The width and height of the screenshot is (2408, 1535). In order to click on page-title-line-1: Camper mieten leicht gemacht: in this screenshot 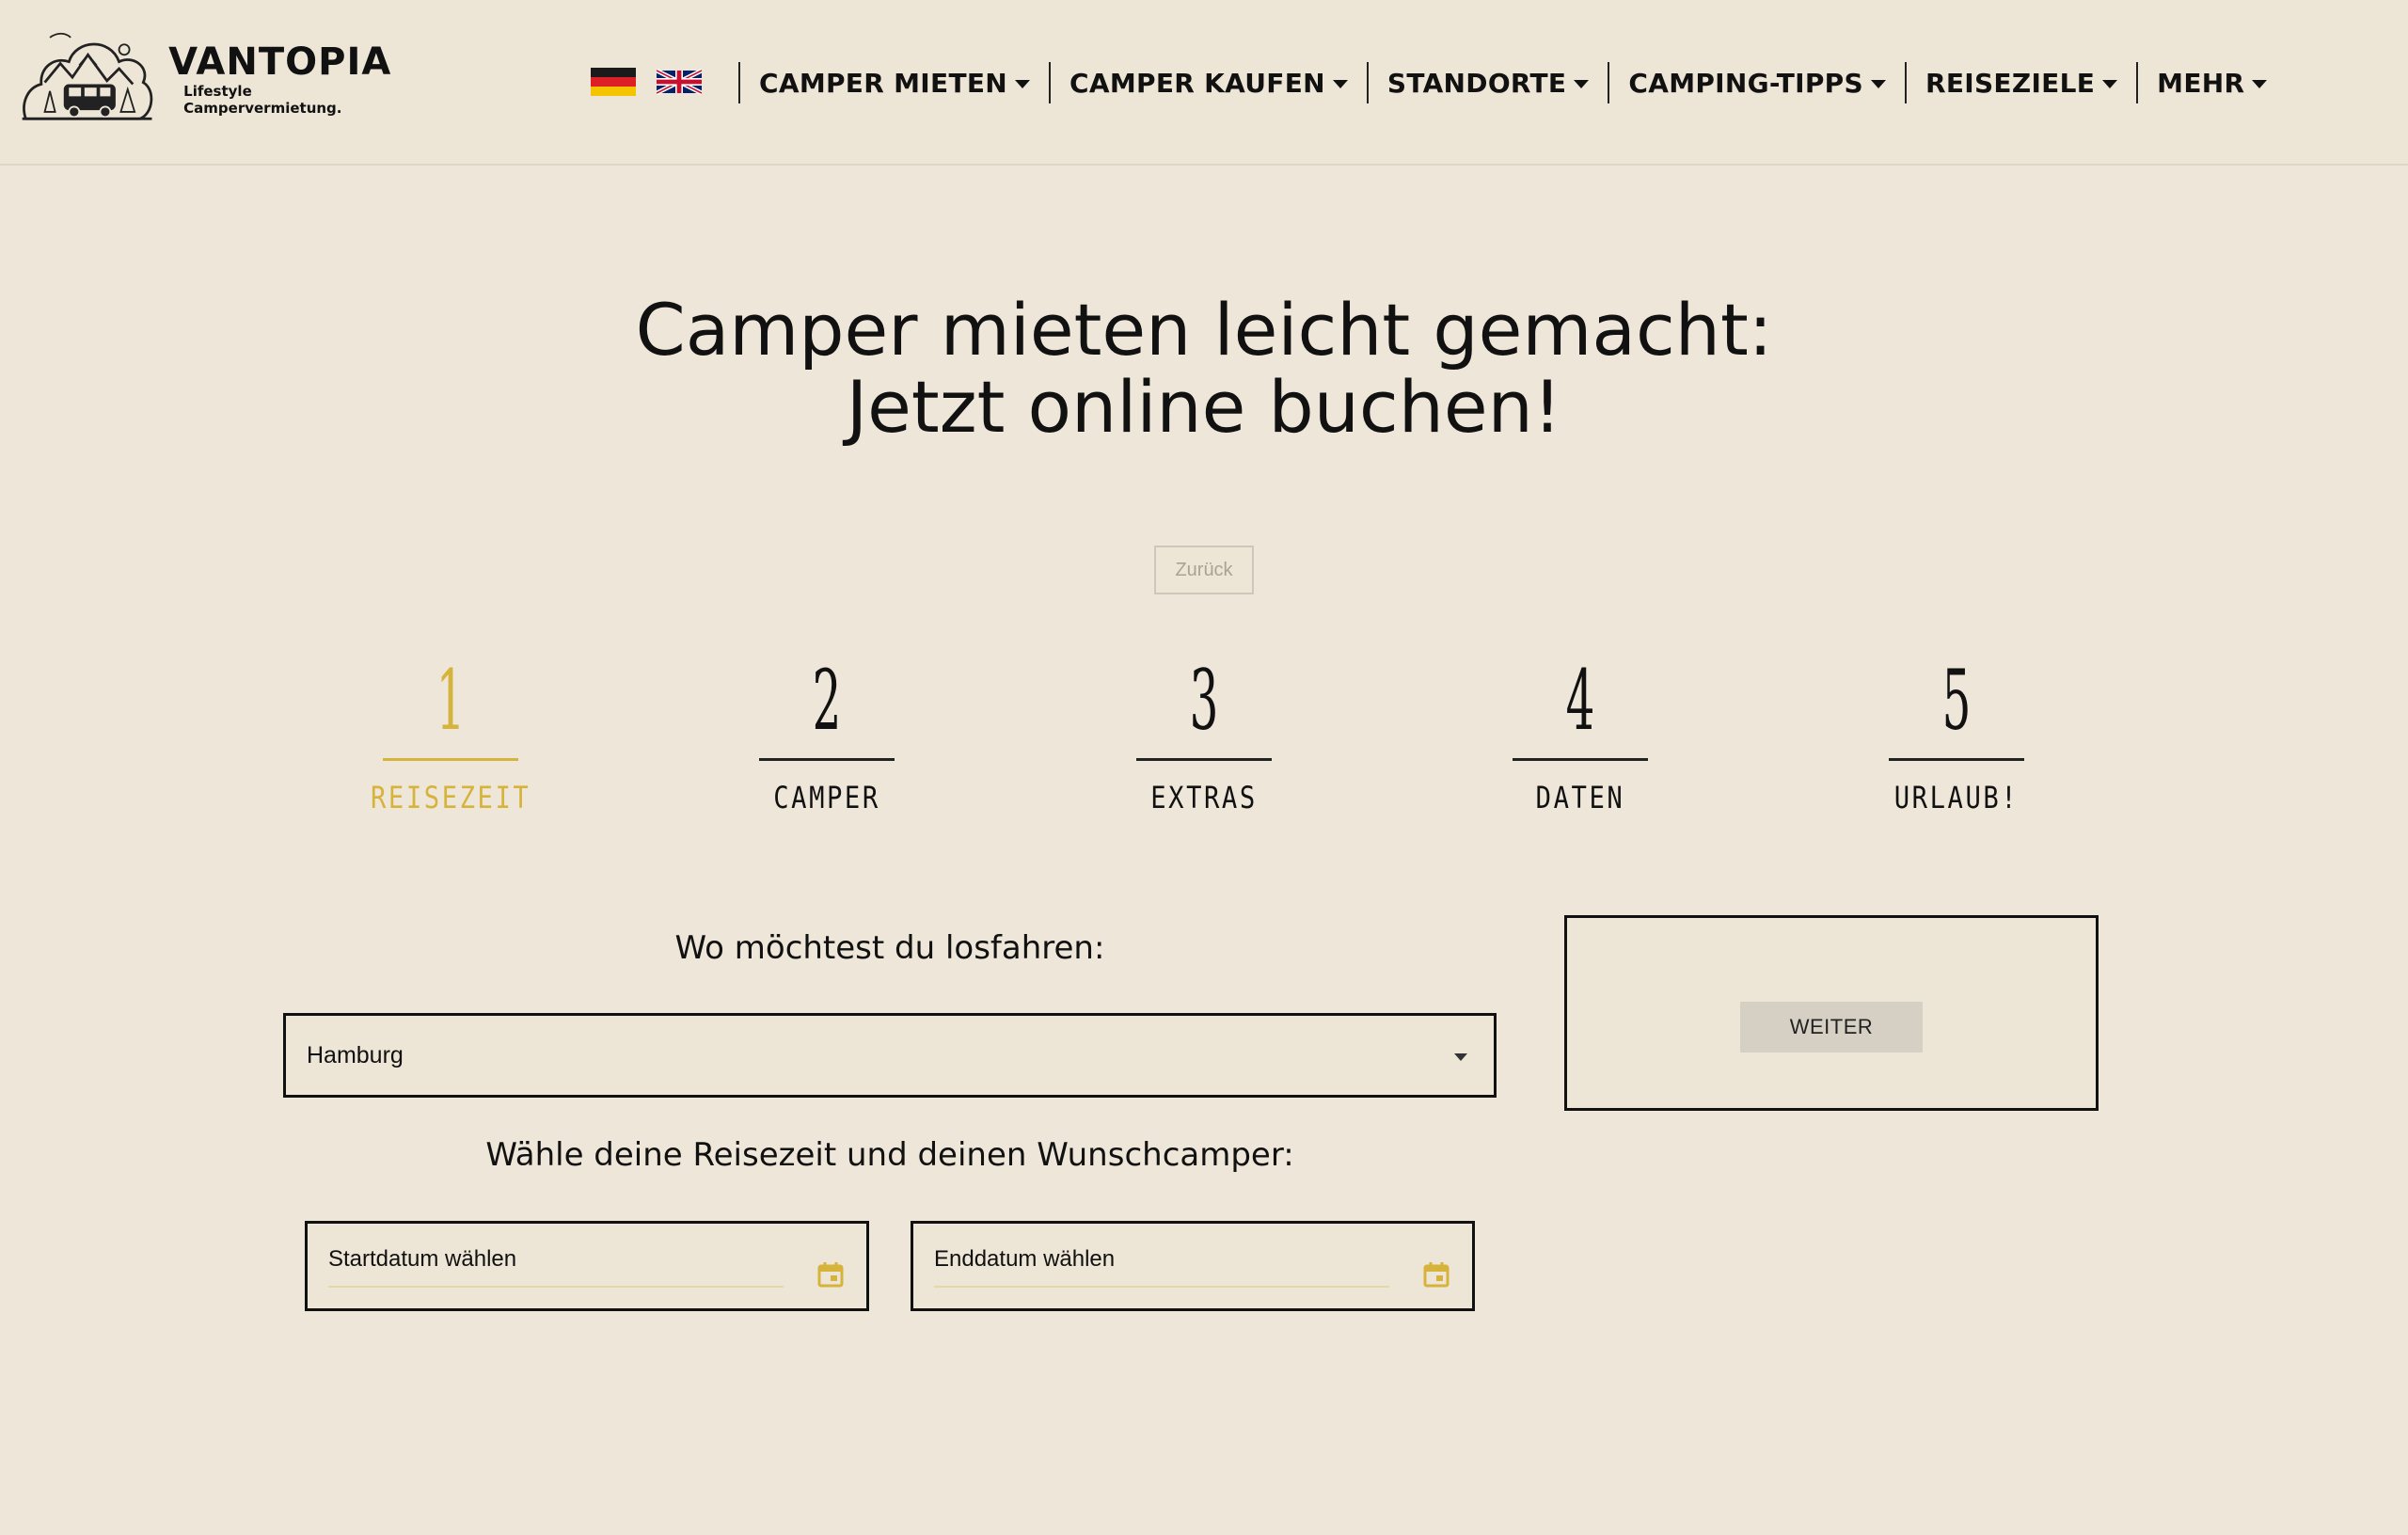, I will do `click(1204, 330)`.